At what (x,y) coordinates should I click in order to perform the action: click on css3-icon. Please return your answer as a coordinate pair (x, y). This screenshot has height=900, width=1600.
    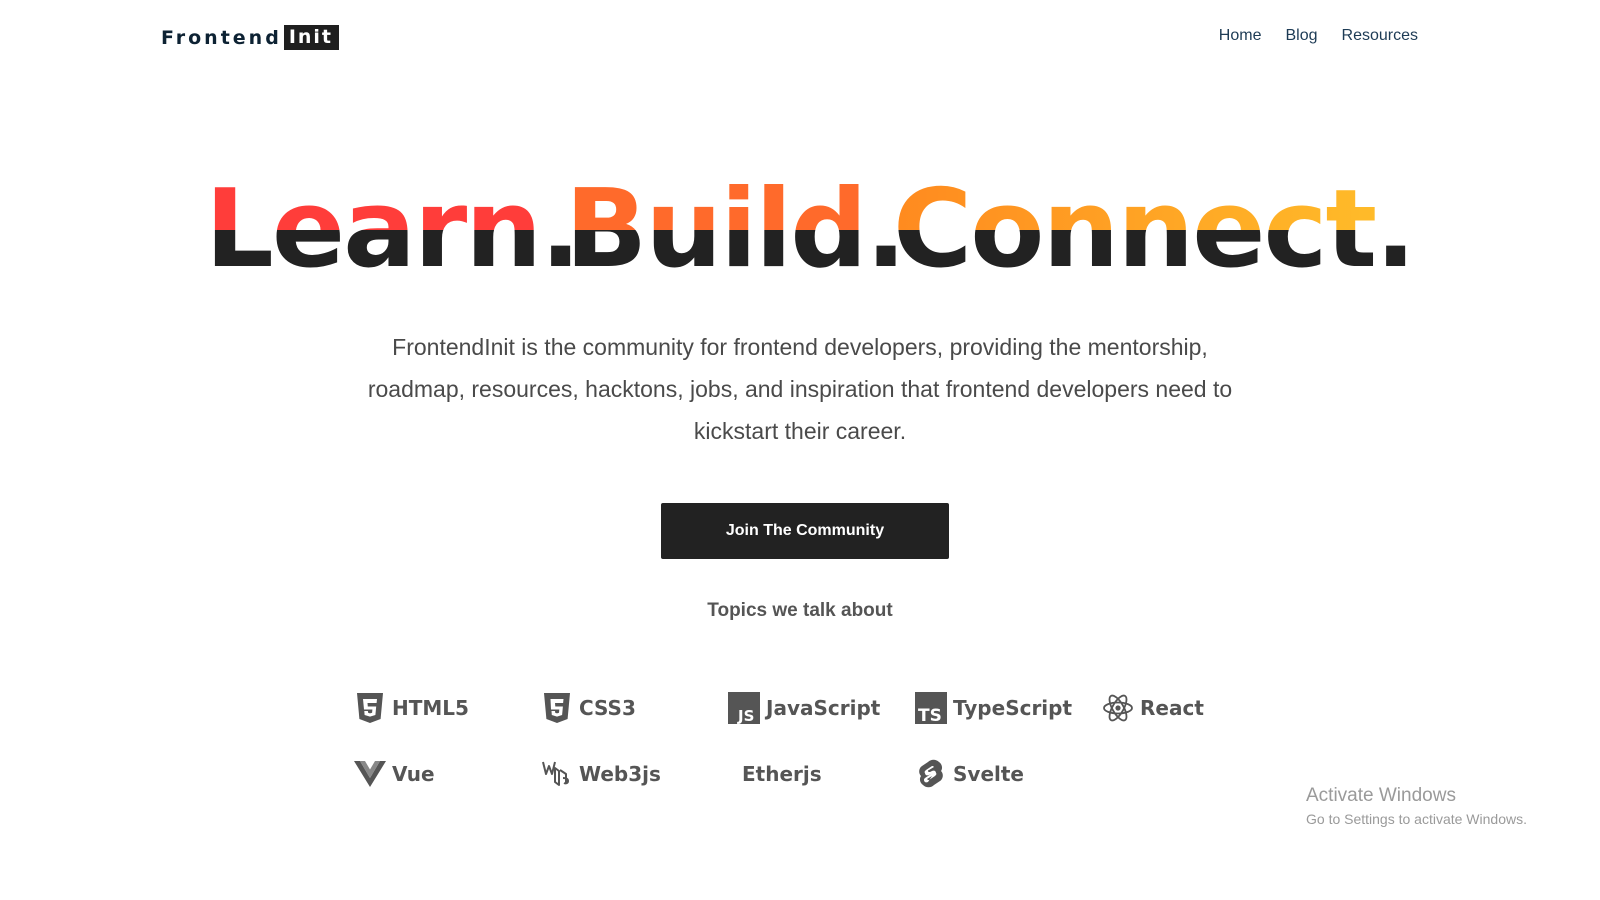
    Looking at the image, I should click on (557, 708).